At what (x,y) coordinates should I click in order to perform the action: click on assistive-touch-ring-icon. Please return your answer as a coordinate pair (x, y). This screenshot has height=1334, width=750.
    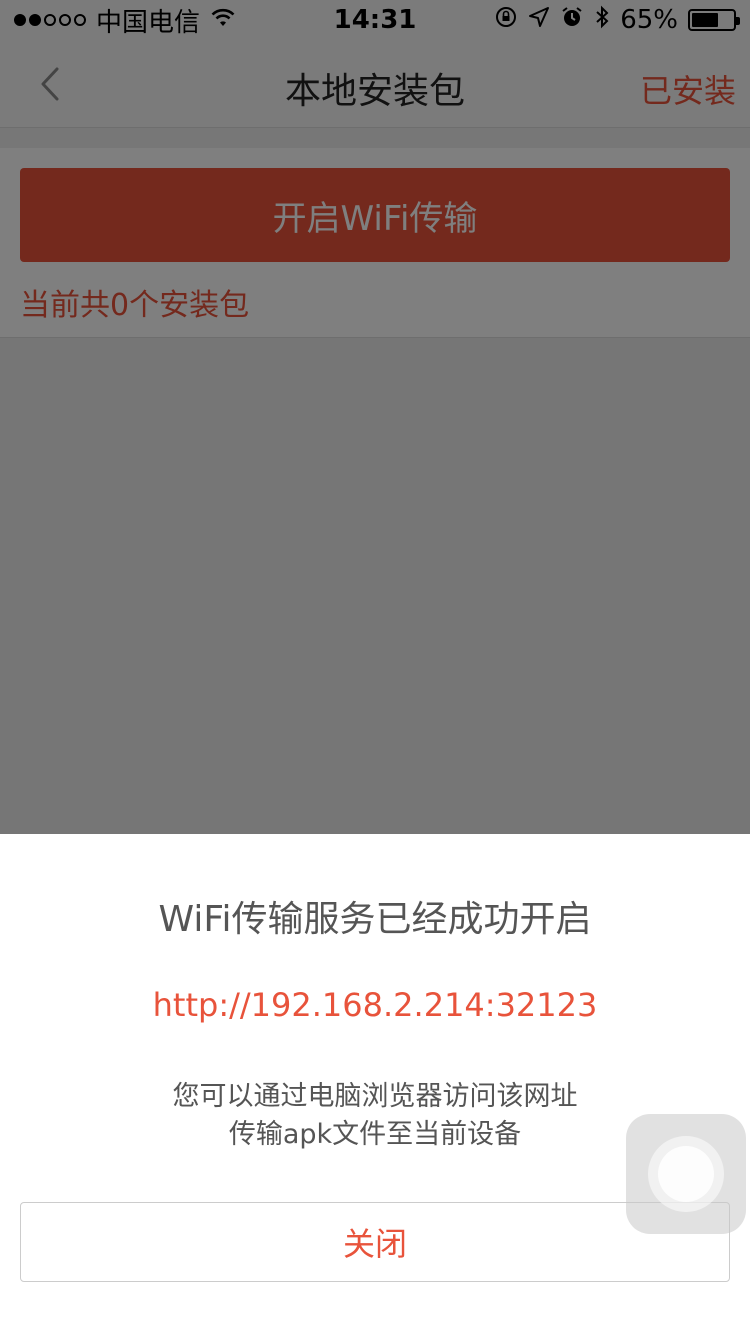
    Looking at the image, I should click on (686, 1174).